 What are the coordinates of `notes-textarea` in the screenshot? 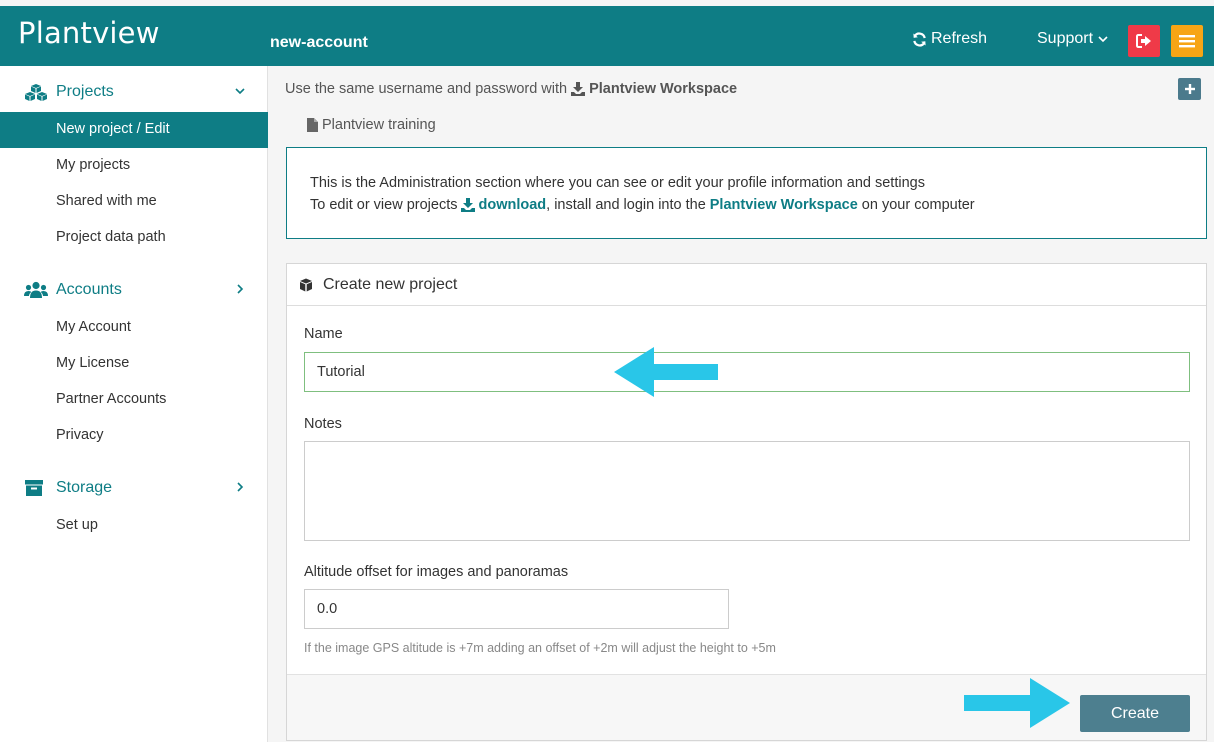 It's located at (747, 491).